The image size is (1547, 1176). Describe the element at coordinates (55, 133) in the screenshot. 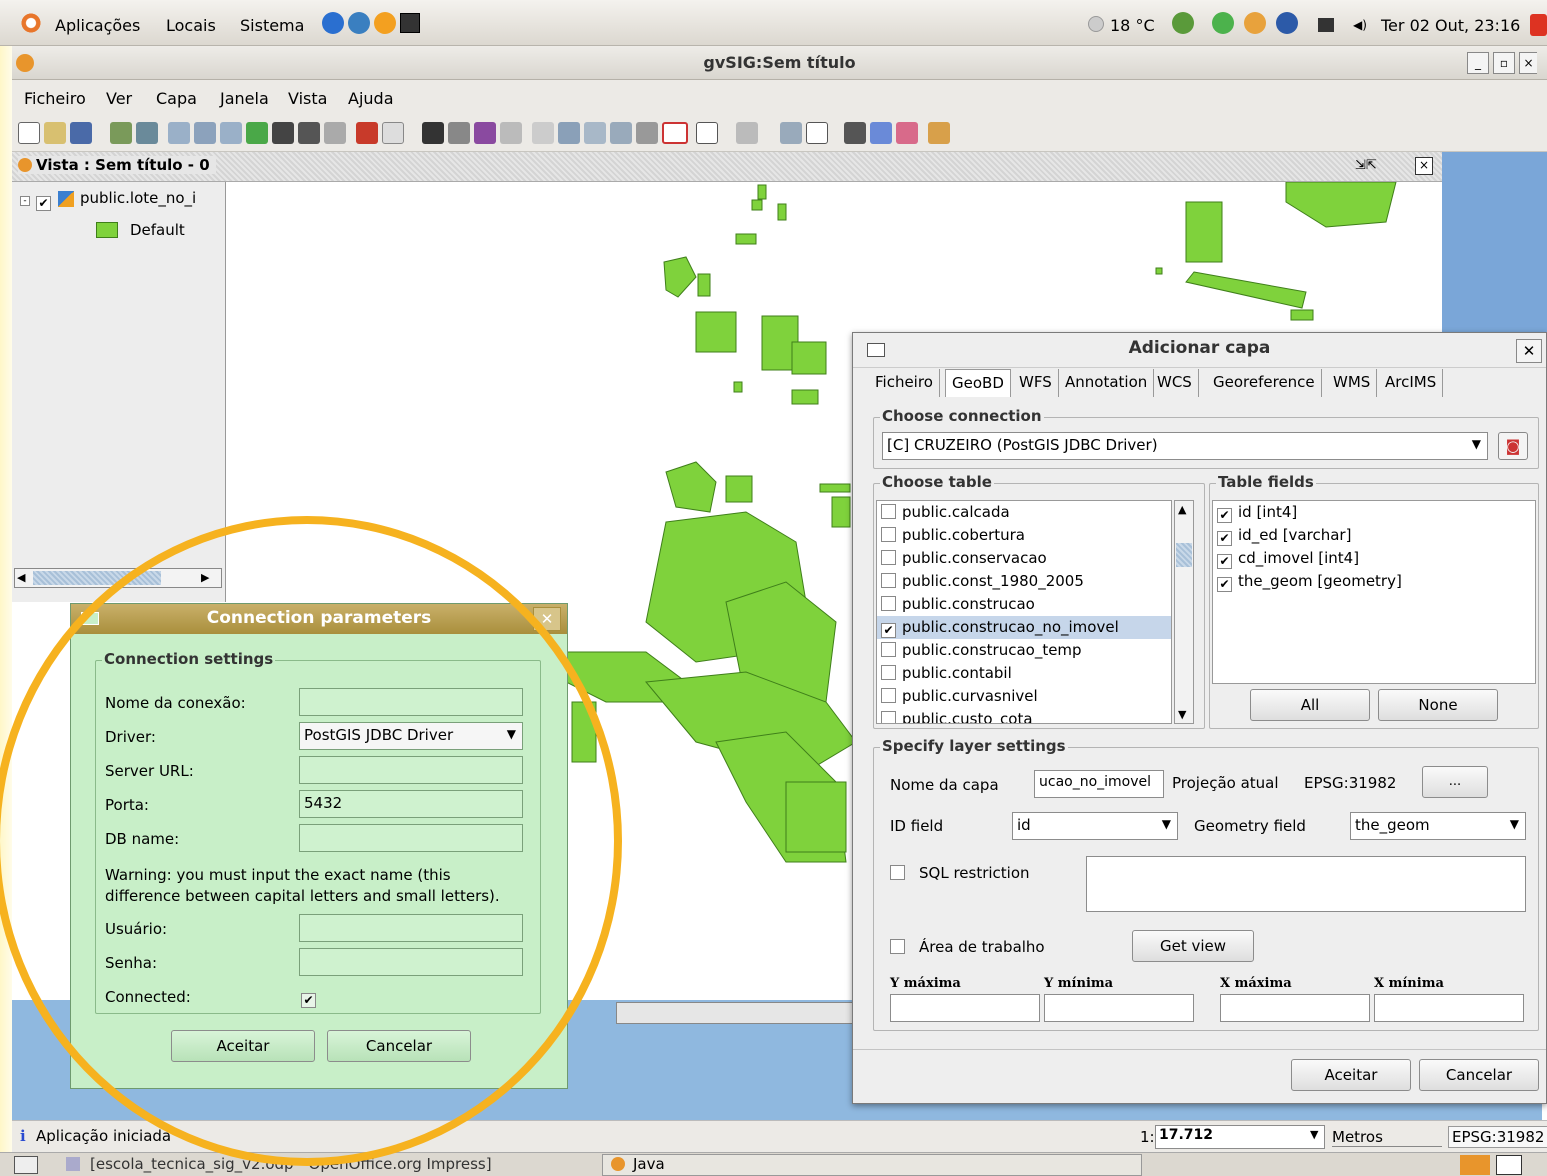

I see `open-icon` at that location.